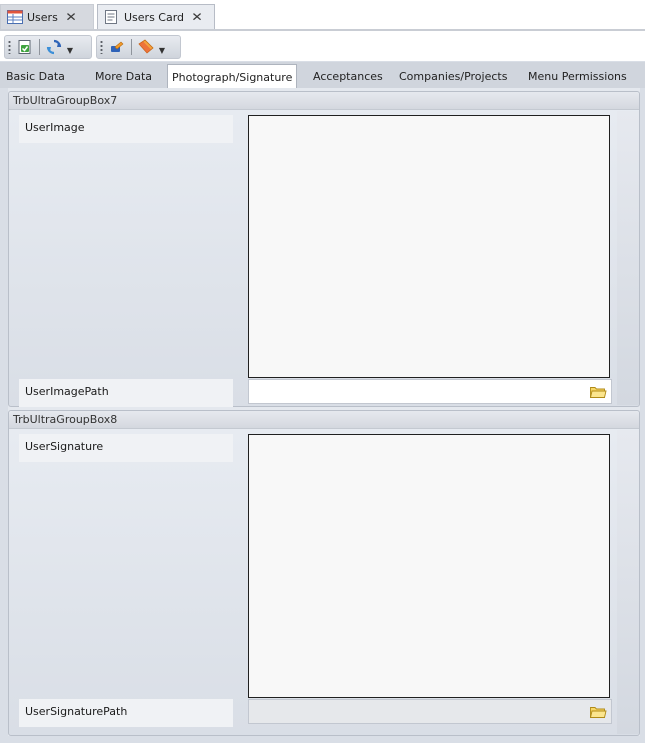  I want to click on document-tab-strip: Users ✕ Users Card ✕, so click(322, 15).